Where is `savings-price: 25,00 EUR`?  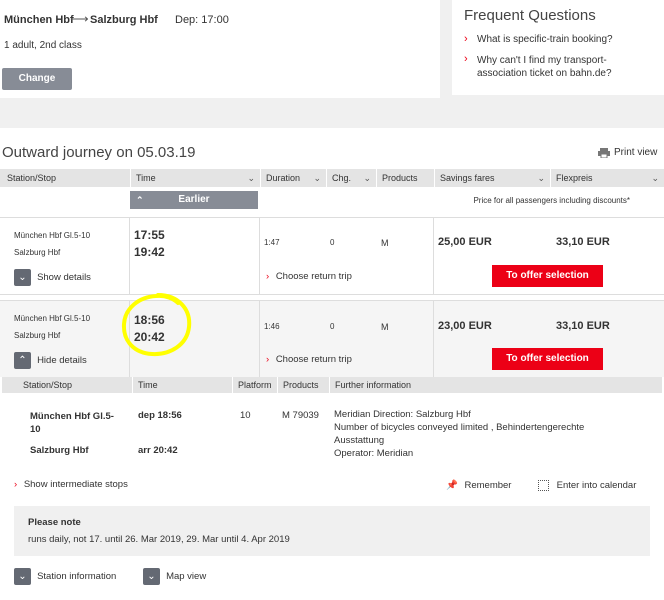 savings-price: 25,00 EUR is located at coordinates (465, 242).